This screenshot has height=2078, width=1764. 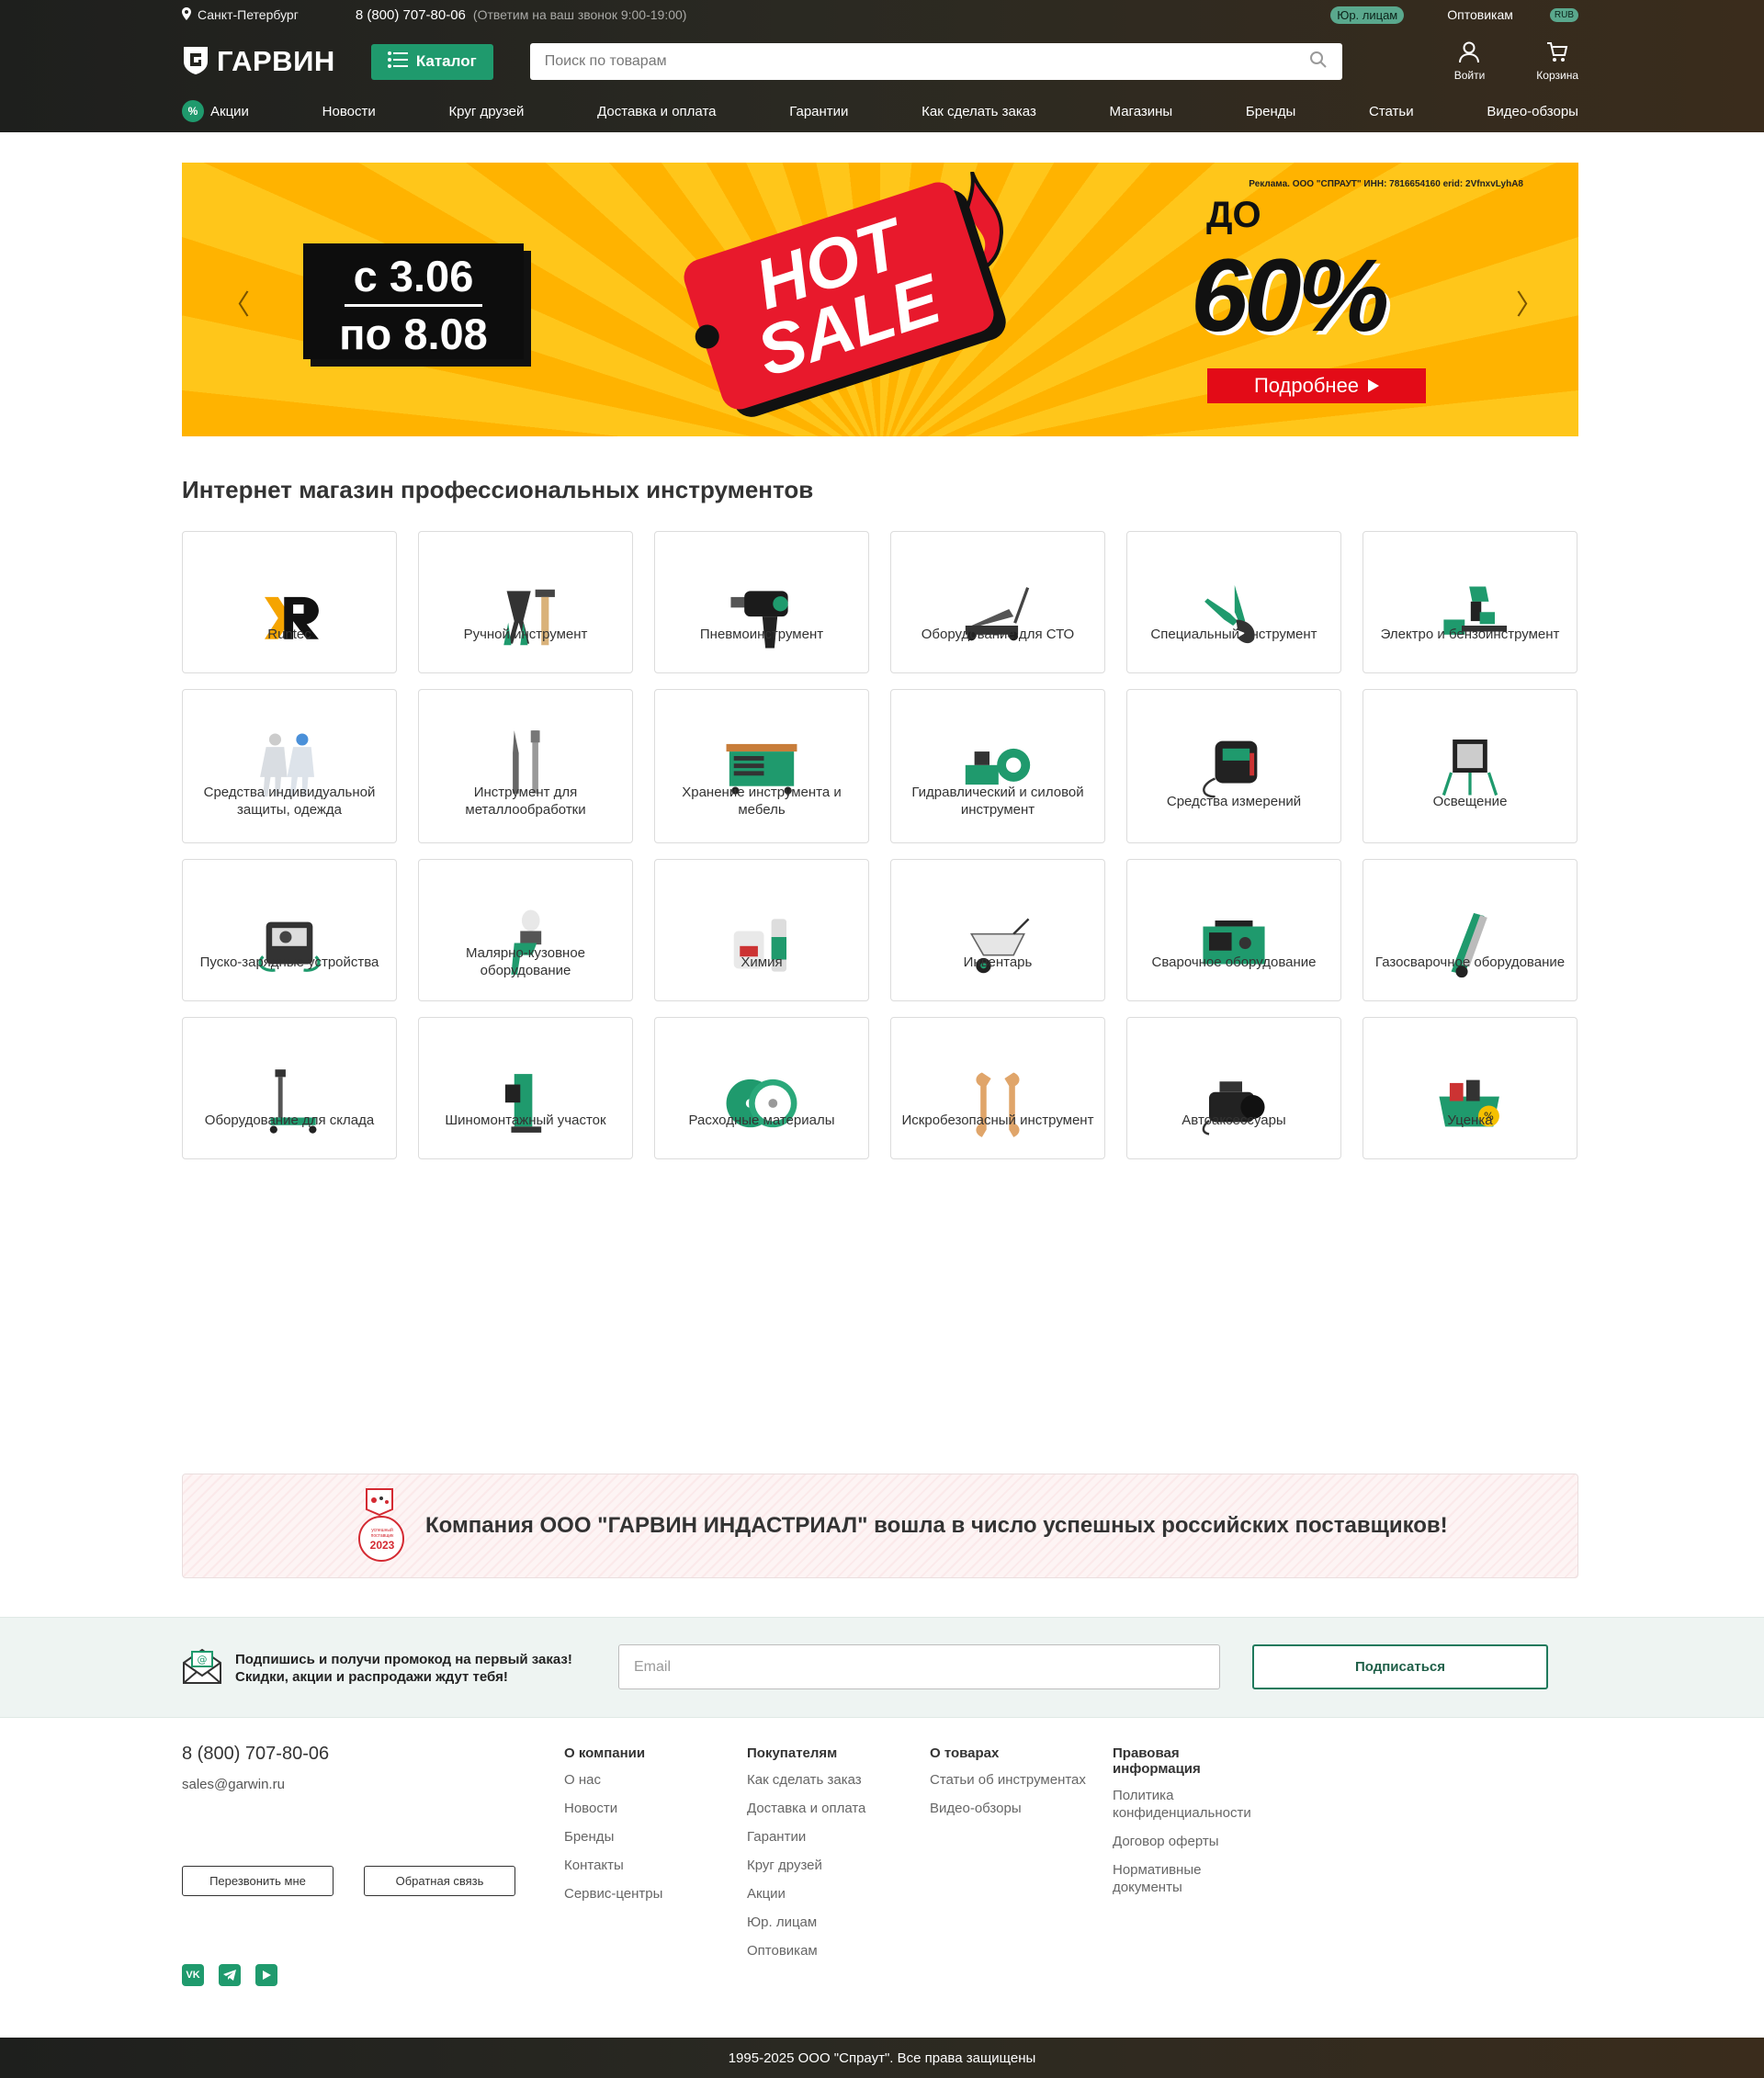 I want to click on badge-caption: успешный поставщик, so click(x=382, y=1533).